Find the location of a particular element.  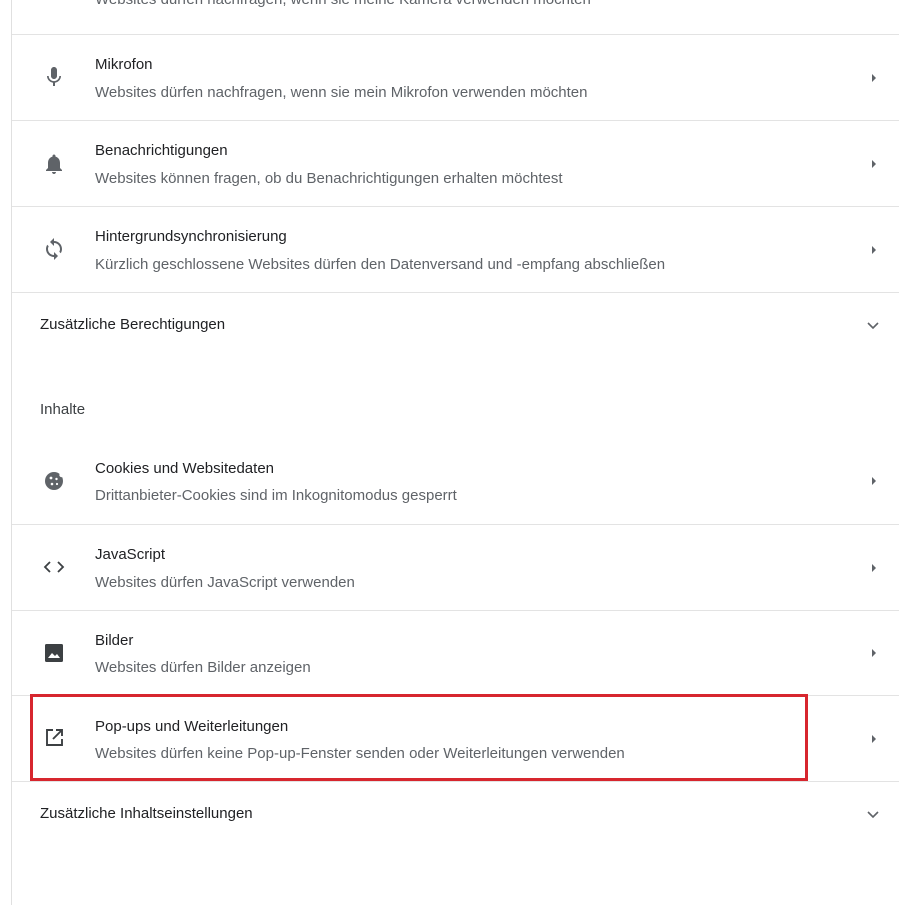

bell-icon is located at coordinates (54, 164).